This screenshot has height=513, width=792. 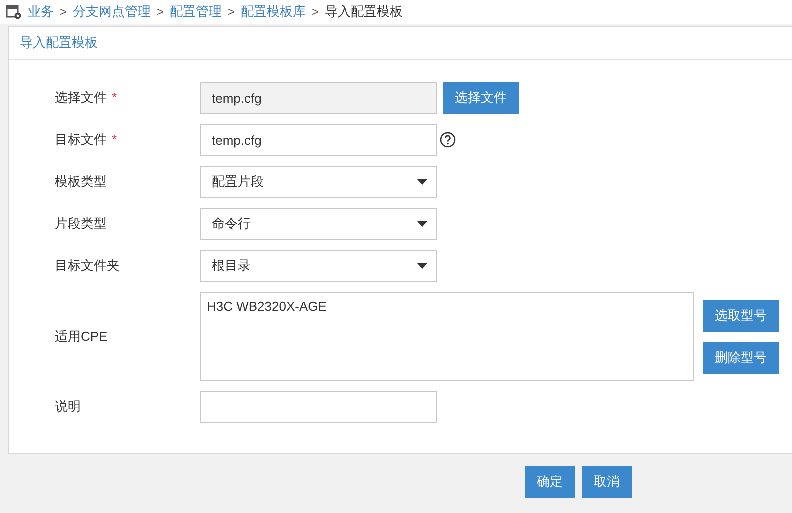 I want to click on choose-file-button: 选择文件, so click(x=481, y=98).